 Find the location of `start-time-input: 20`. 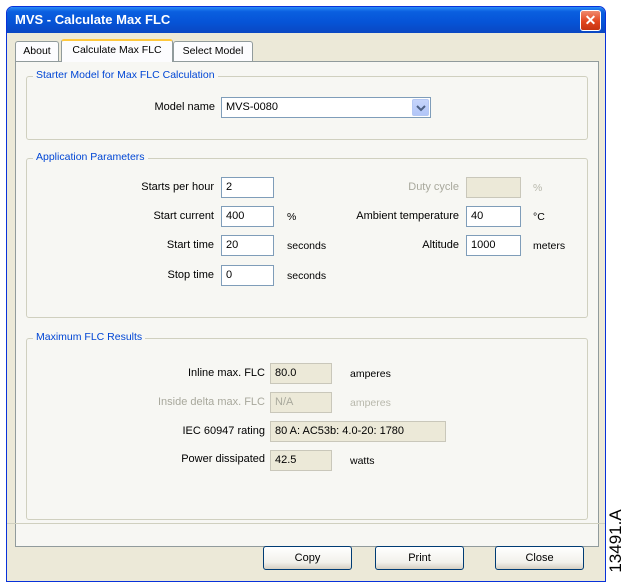

start-time-input: 20 is located at coordinates (247, 245).